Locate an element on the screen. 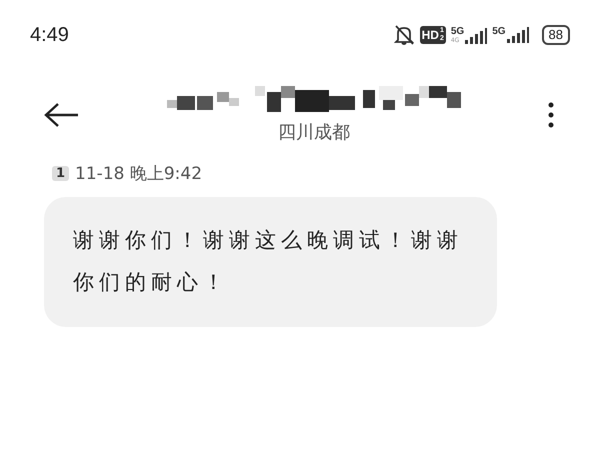 Image resolution: width=600 pixels, height=471 pixels. sim-badge: 1 is located at coordinates (61, 173).